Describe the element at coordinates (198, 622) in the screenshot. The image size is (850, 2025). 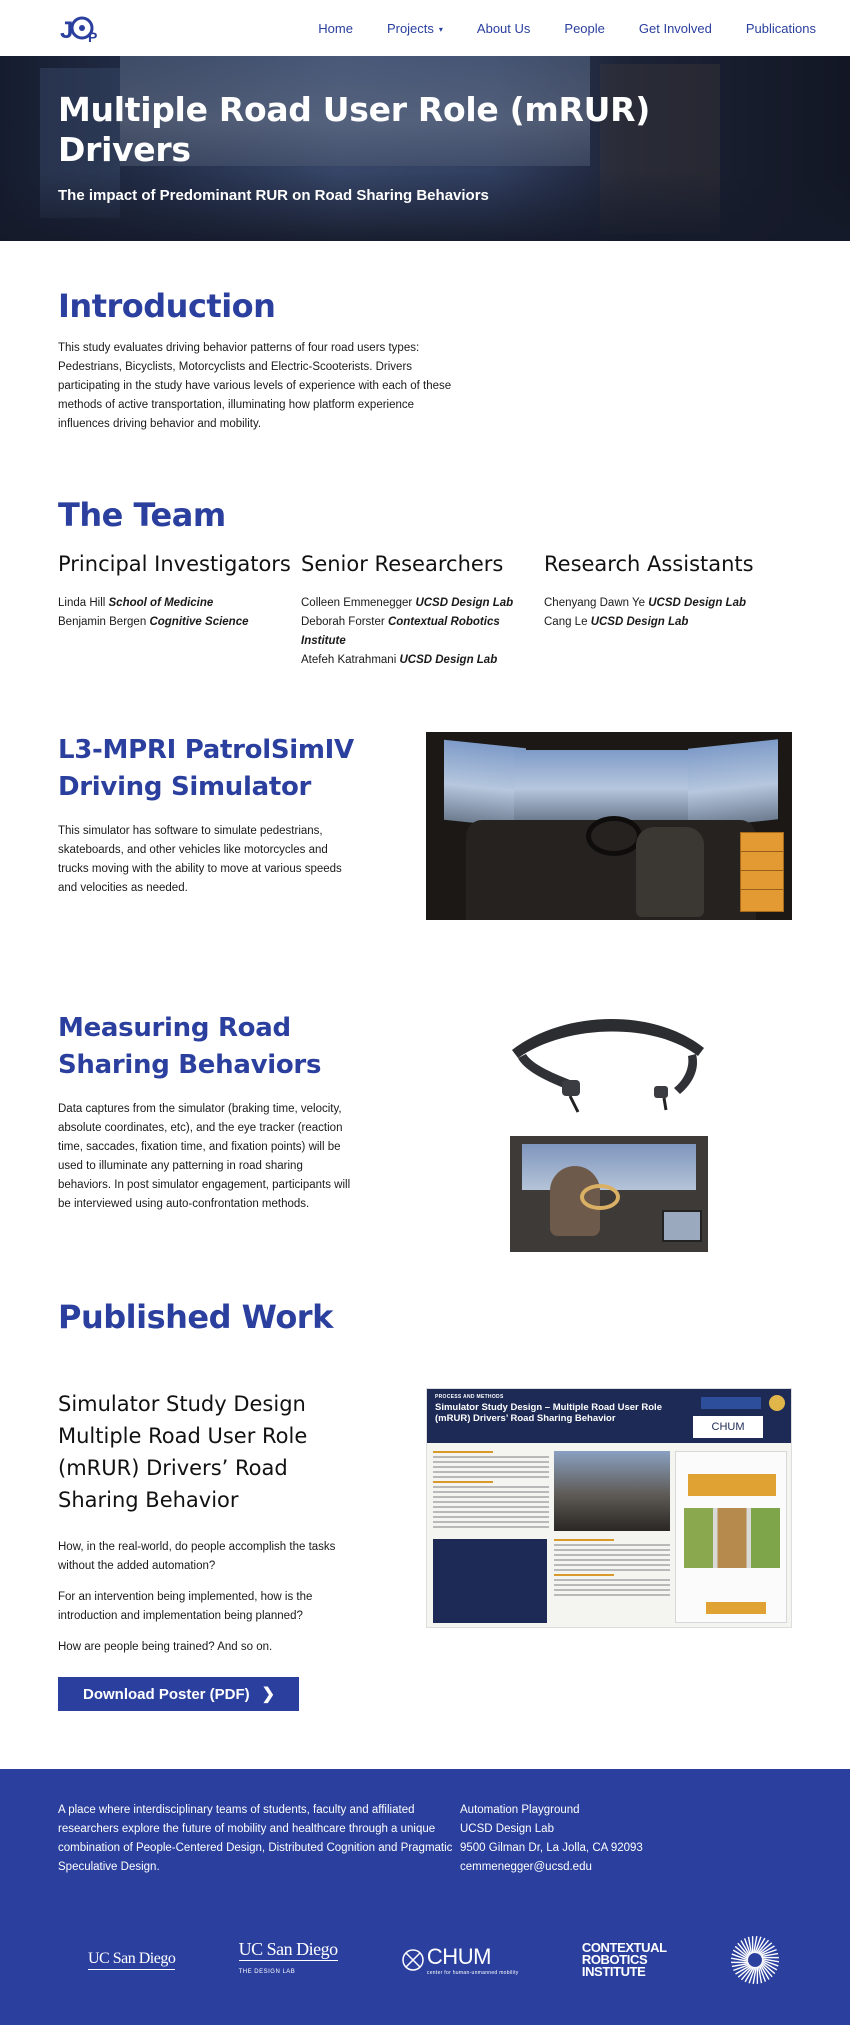
I see `member-affiliation: Cognitive Science` at that location.